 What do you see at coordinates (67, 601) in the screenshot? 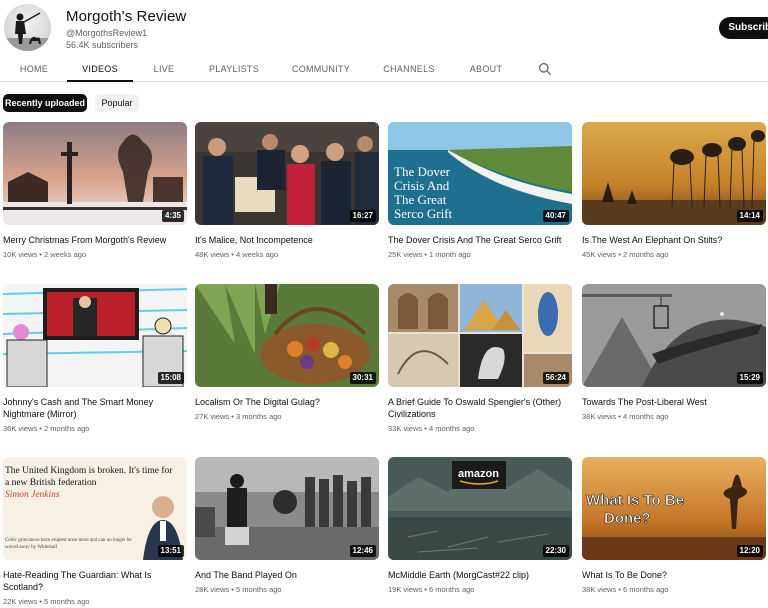
I see `upload-age: 5 months ago` at bounding box center [67, 601].